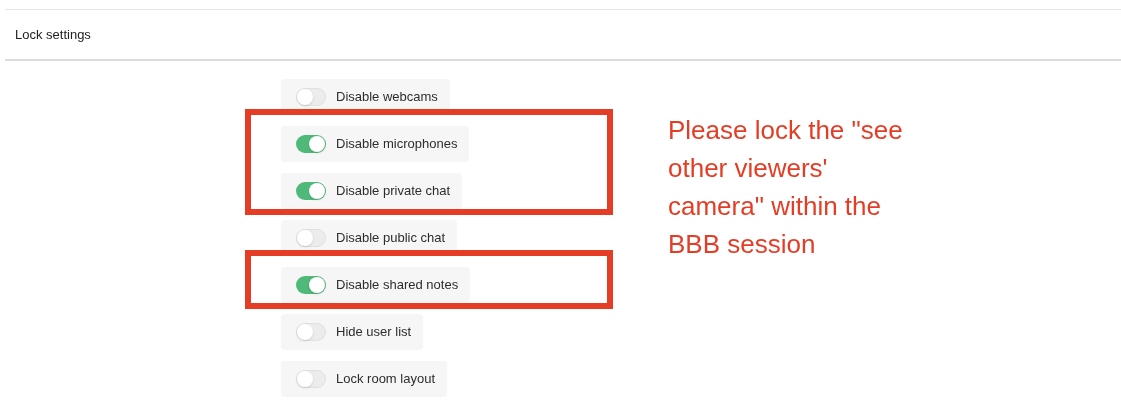 This screenshot has width=1121, height=403. Describe the element at coordinates (53, 34) in the screenshot. I see `panel-title: Lock settings` at that location.